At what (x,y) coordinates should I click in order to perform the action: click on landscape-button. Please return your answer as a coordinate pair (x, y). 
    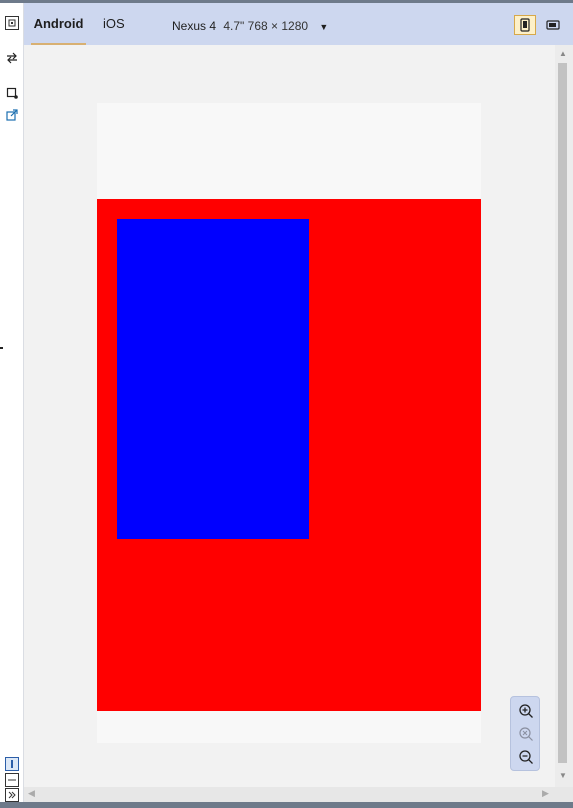
    Looking at the image, I should click on (553, 25).